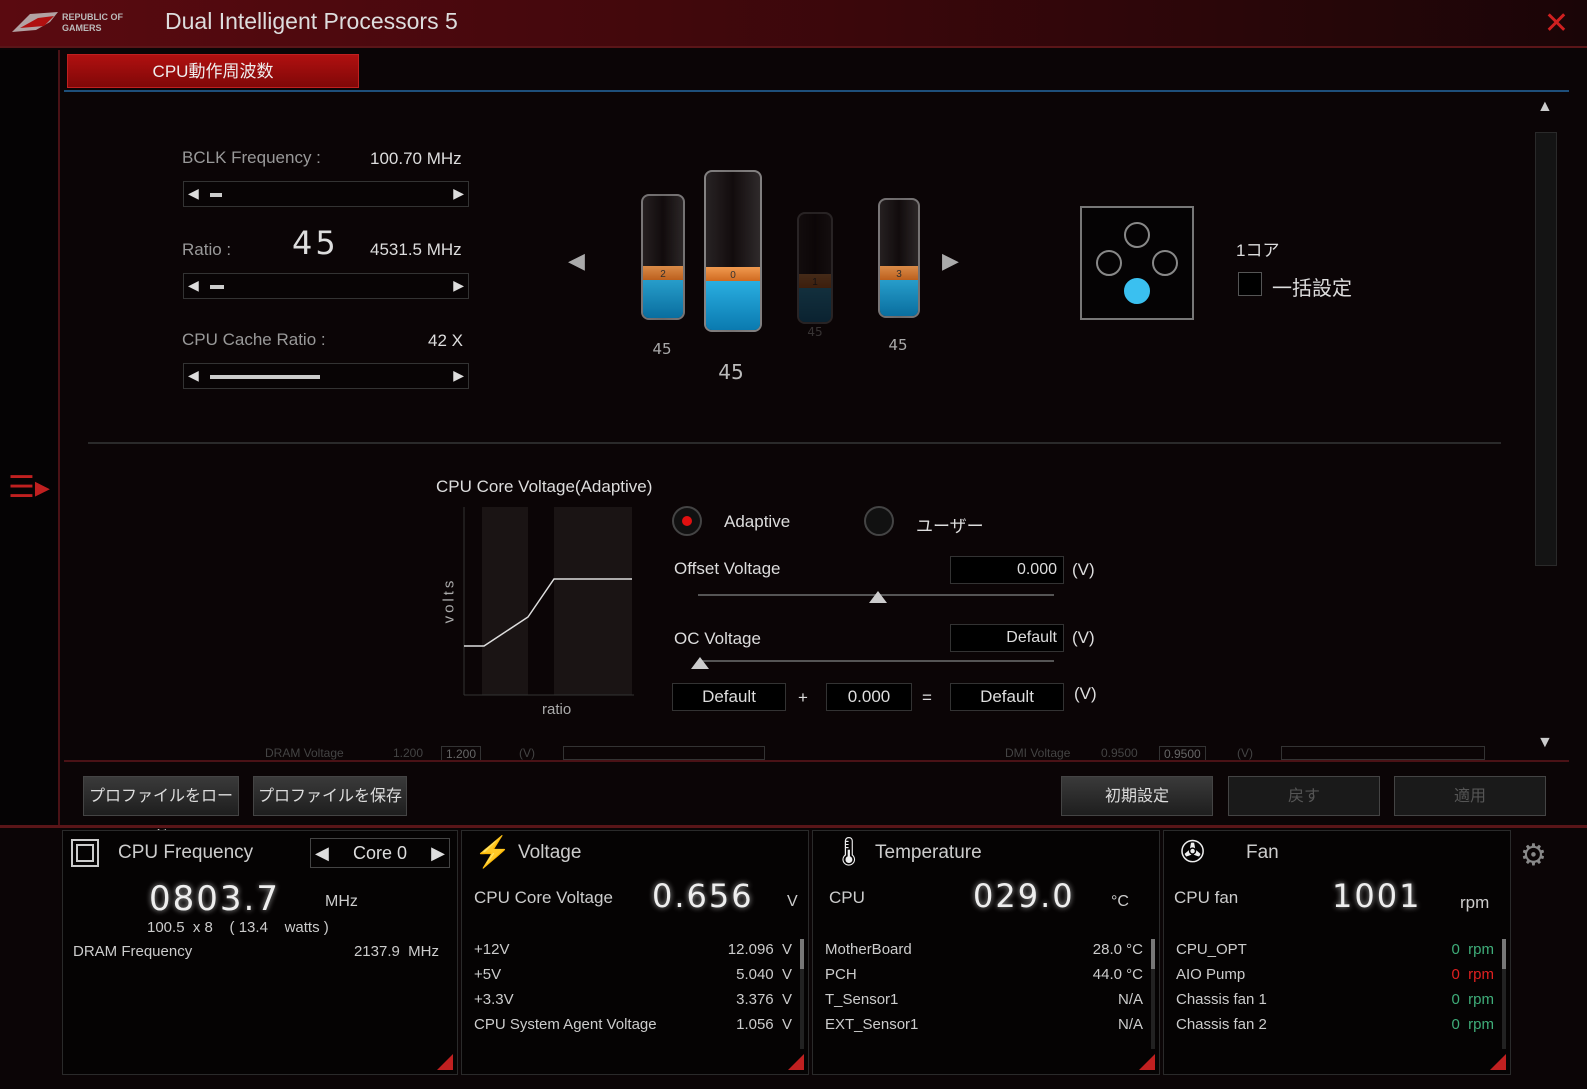 The width and height of the screenshot is (1587, 1089). Describe the element at coordinates (878, 597) in the screenshot. I see `offset-slider-handle` at that location.